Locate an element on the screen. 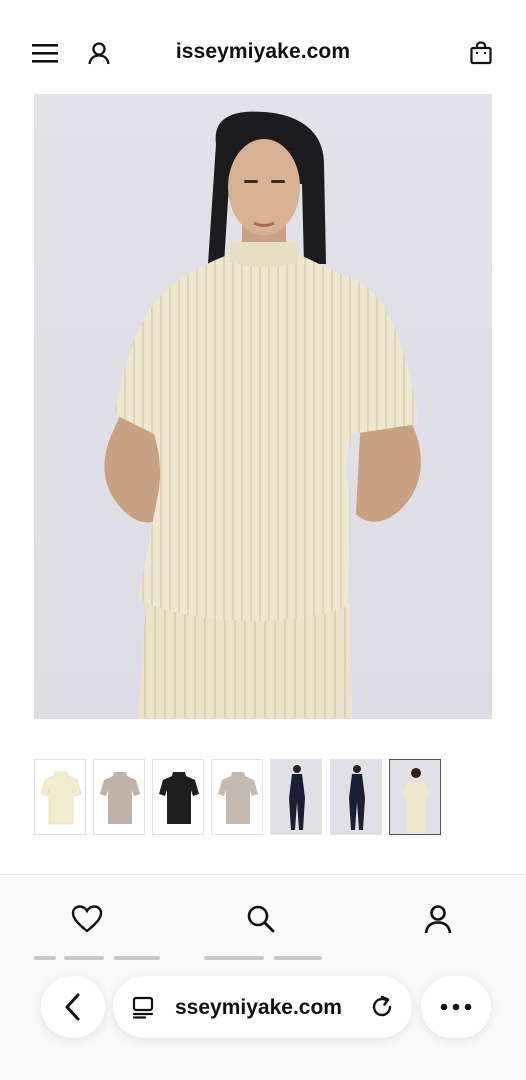 The width and height of the screenshot is (526, 1080). thumbnail-taupe is located at coordinates (119, 797).